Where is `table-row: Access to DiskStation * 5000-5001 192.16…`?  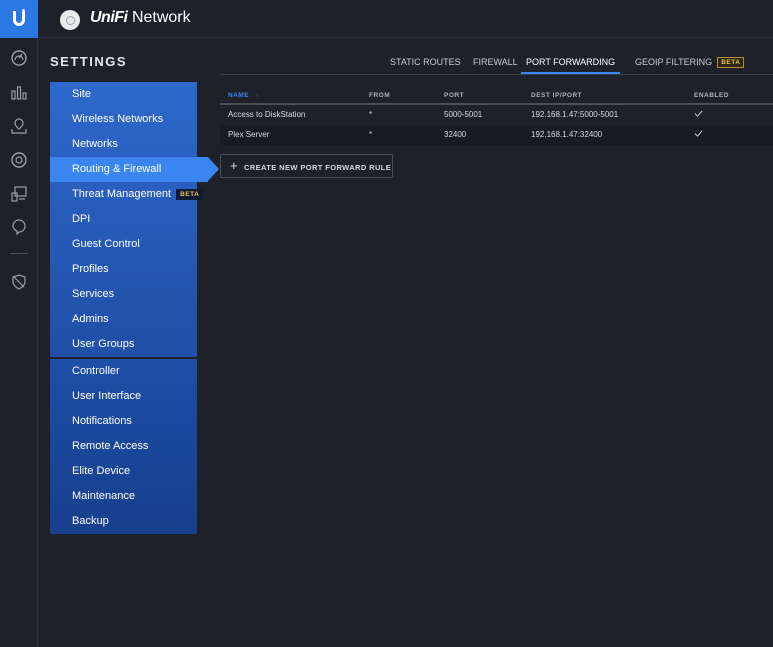 table-row: Access to DiskStation * 5000-5001 192.16… is located at coordinates (496, 115).